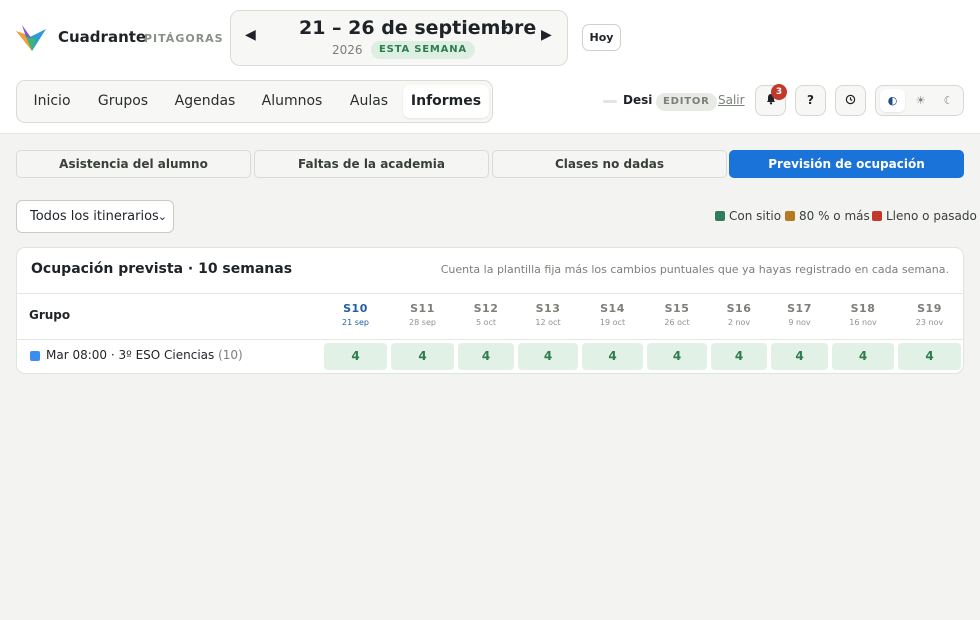 The image size is (980, 620). I want to click on sun-icon: ☀, so click(920, 100).